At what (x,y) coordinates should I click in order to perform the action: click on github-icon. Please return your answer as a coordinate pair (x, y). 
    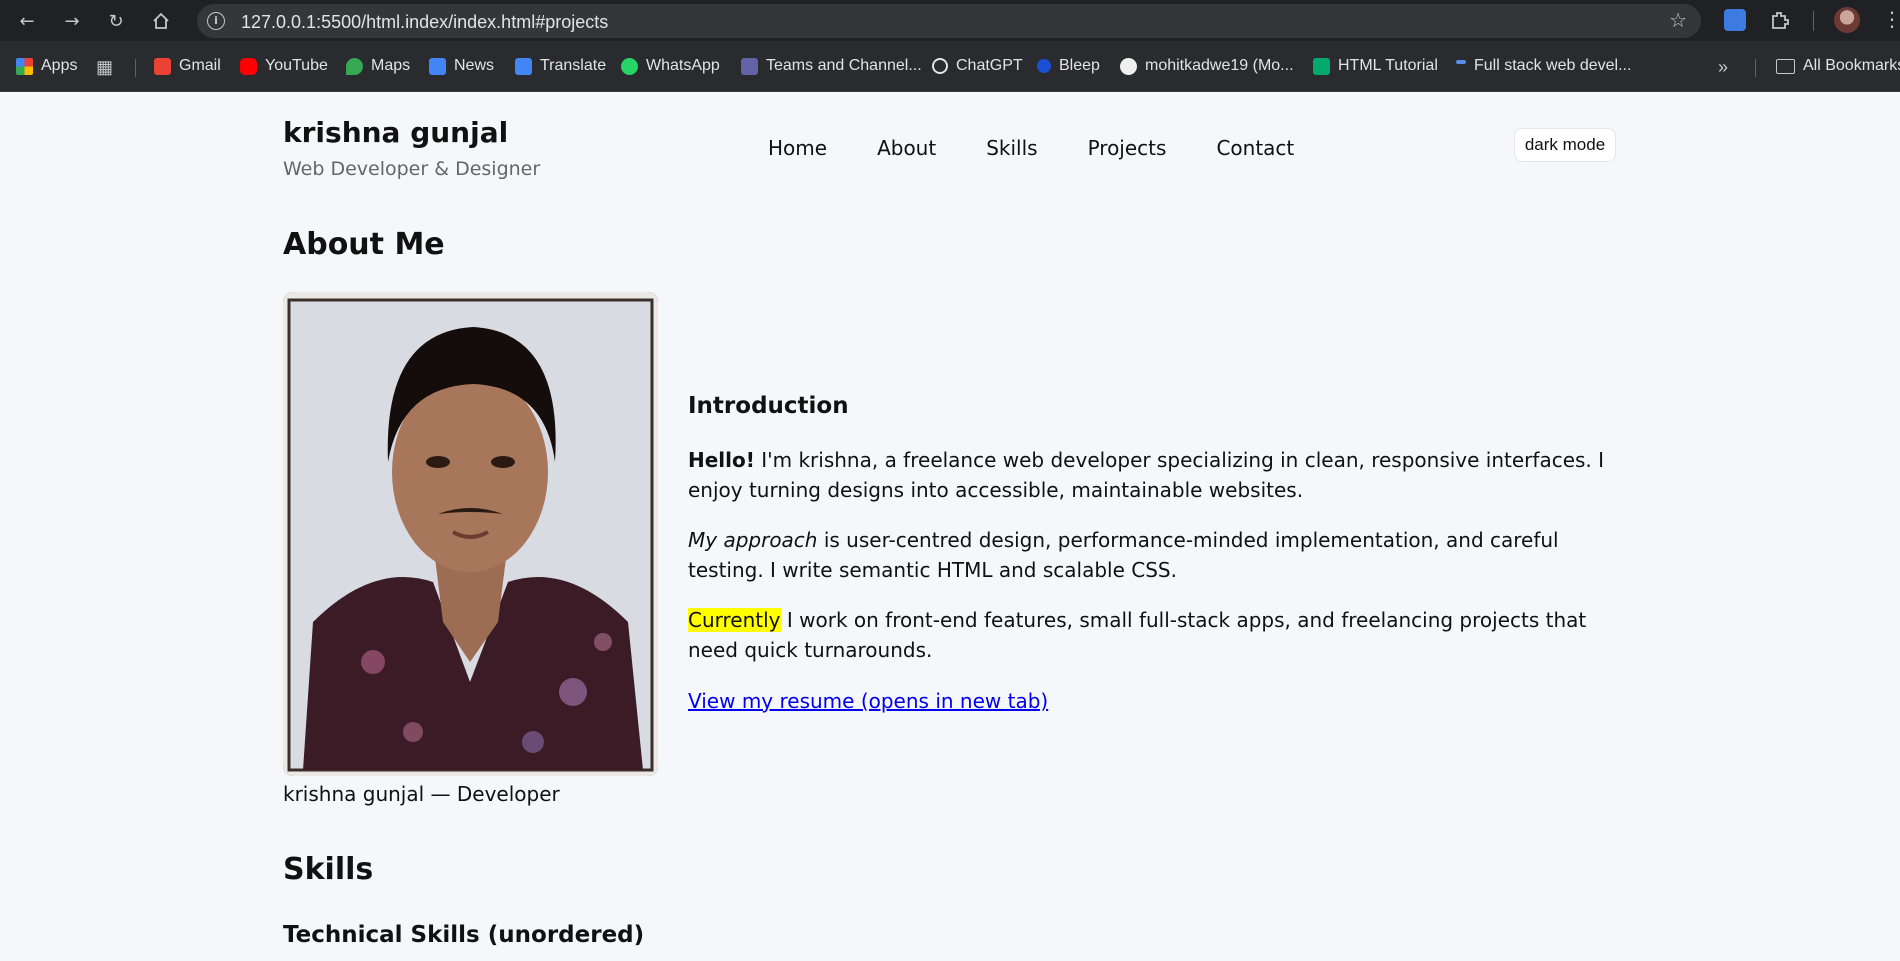
    Looking at the image, I should click on (1128, 66).